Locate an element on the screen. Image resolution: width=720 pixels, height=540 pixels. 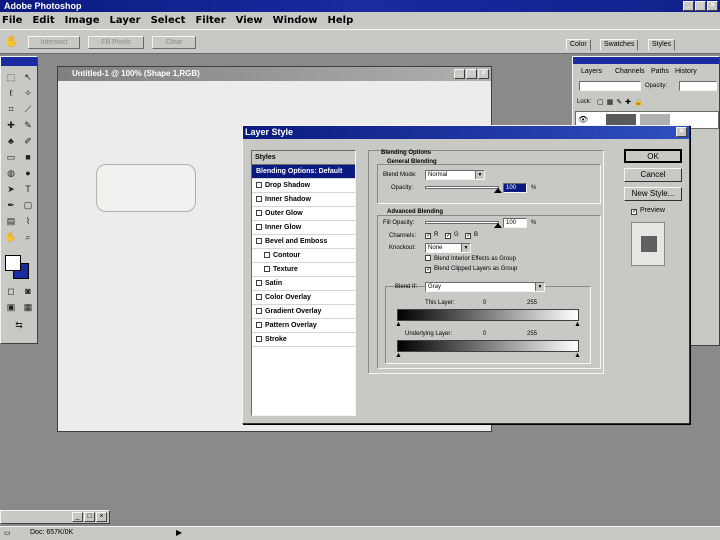
document-title-bar: Untitled-1 @ 100% (Shape 1,RGB) _ □ × is located at coordinates (274, 74).